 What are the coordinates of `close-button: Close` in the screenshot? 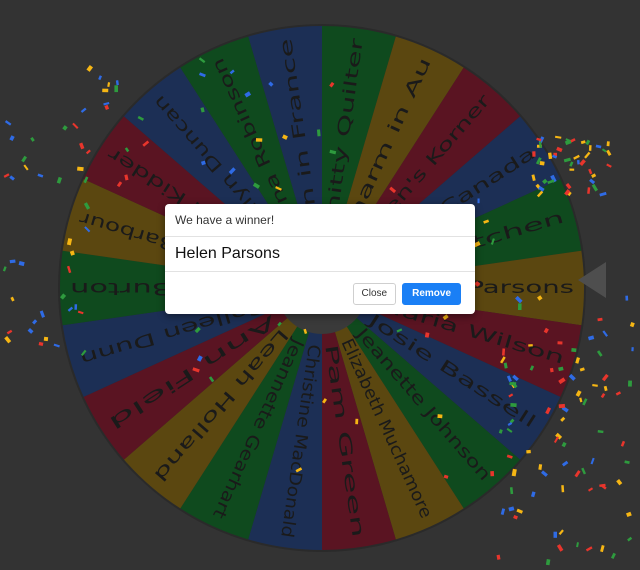 It's located at (374, 293).